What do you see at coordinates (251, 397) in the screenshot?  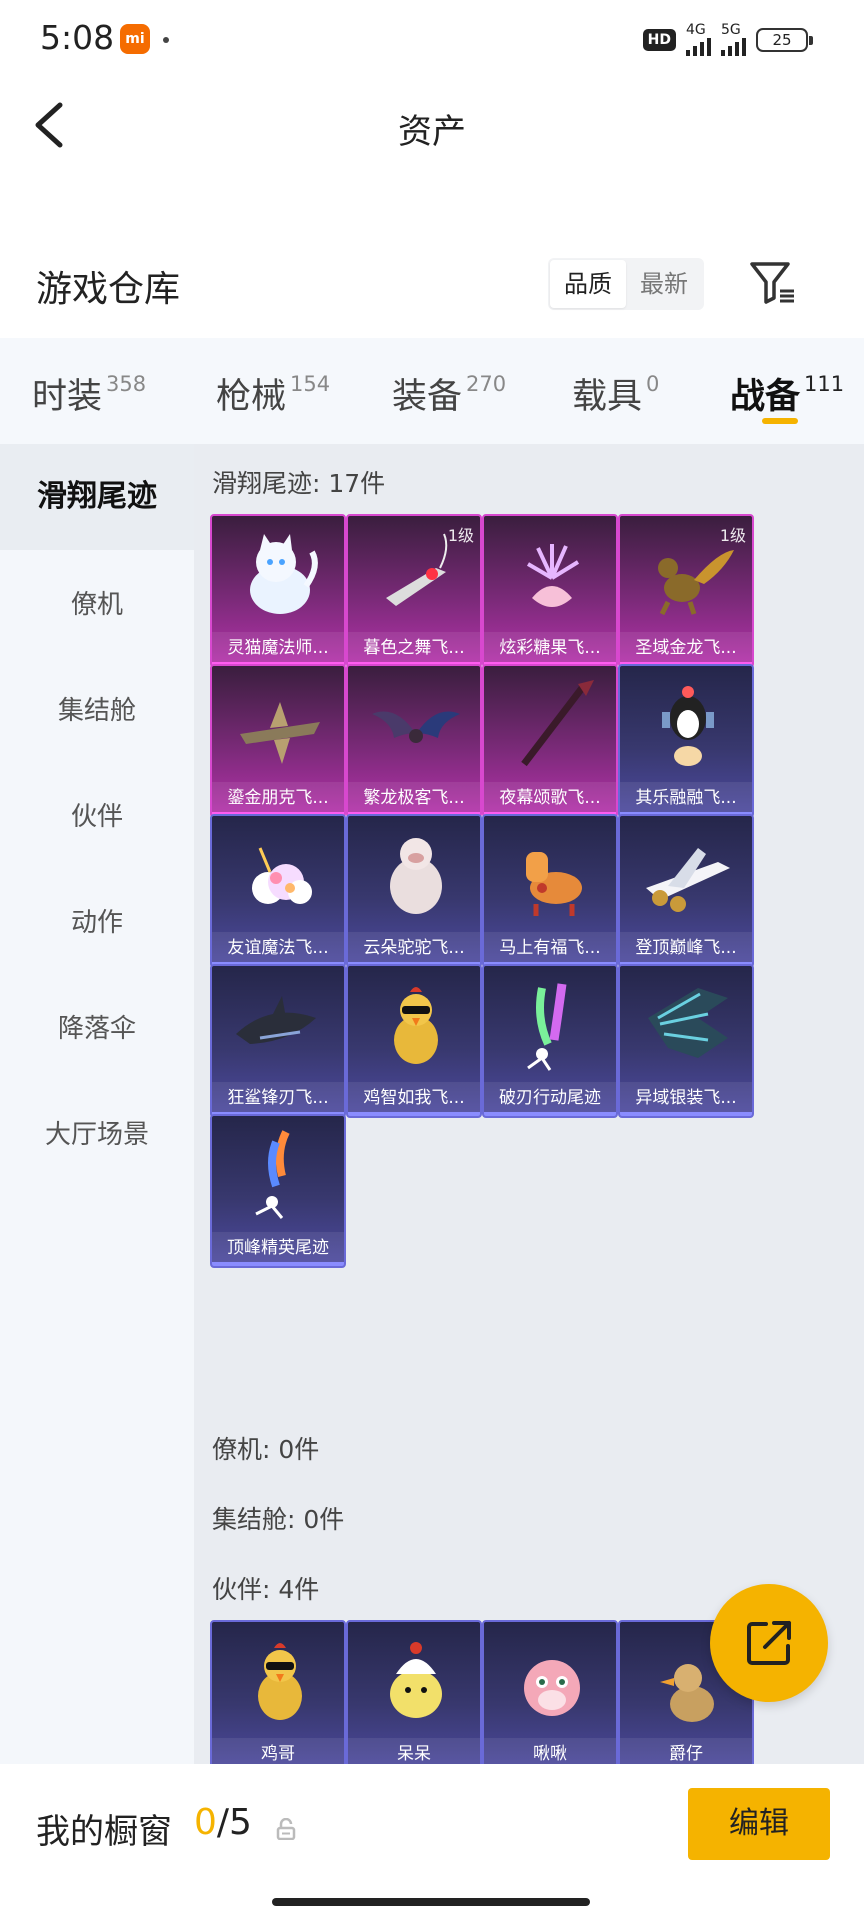 I see `tab-label: 枪械` at bounding box center [251, 397].